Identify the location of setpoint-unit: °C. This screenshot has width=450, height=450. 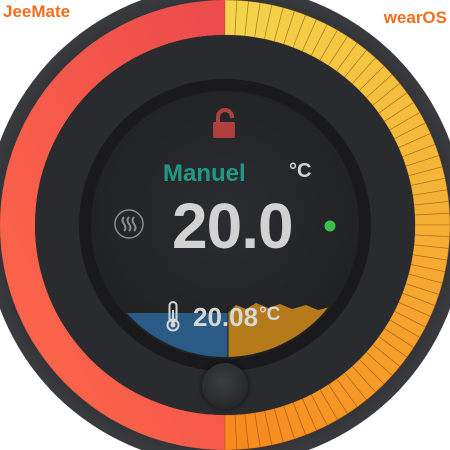
(300, 171).